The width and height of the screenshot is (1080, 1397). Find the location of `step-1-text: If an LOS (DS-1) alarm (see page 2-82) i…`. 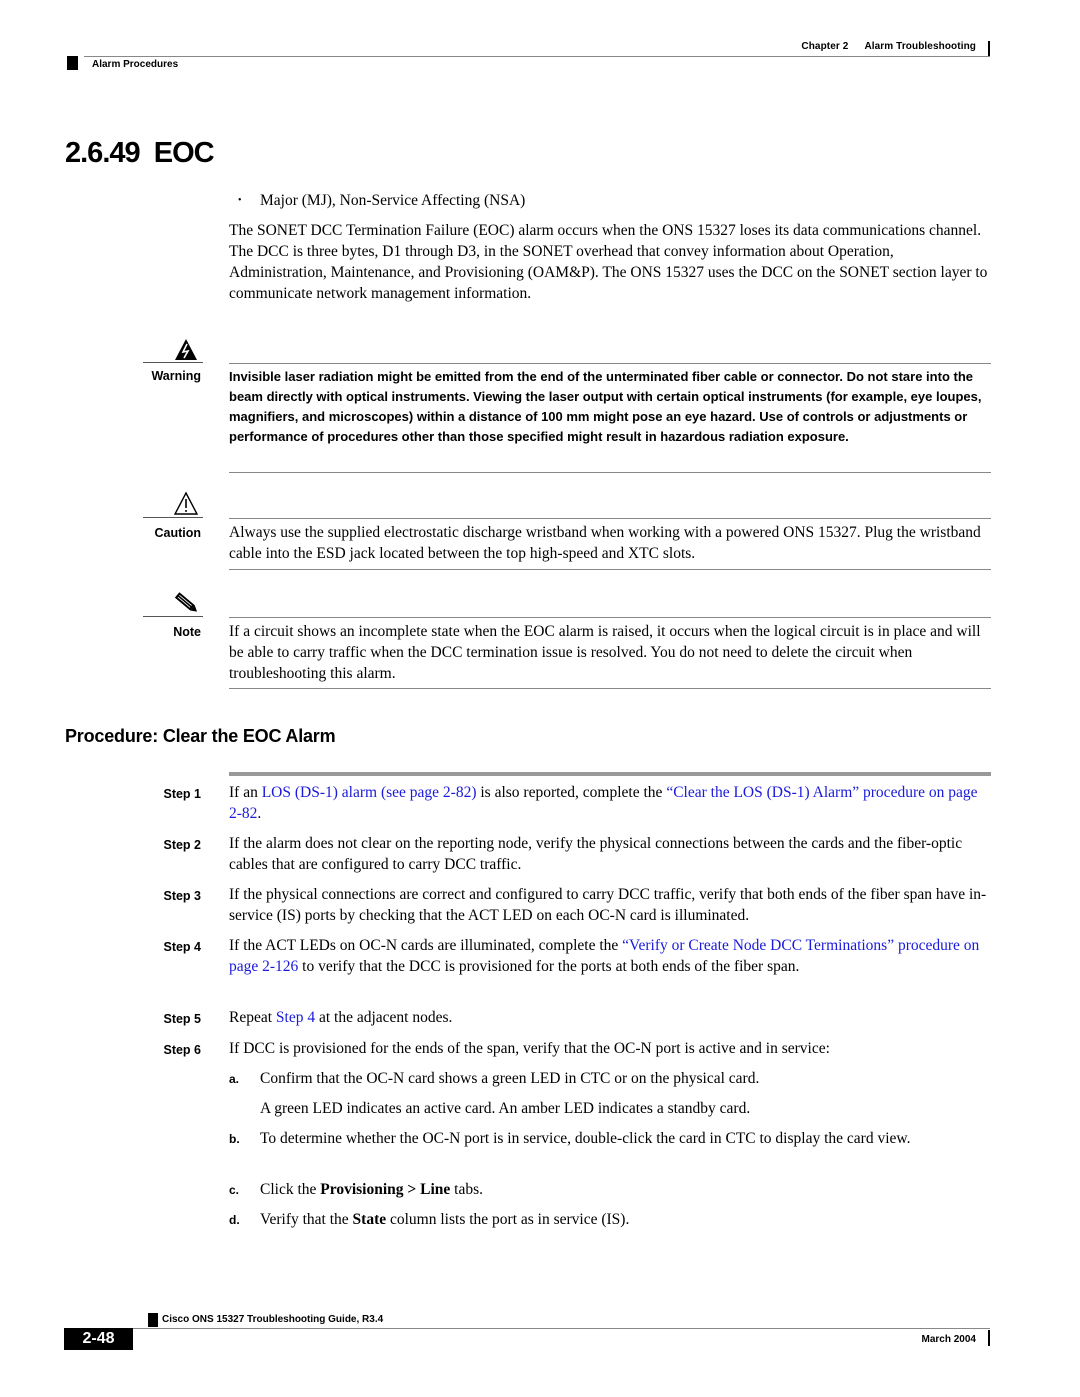

step-1-text: If an LOS (DS-1) alarm (see page 2-82) i… is located at coordinates (610, 803).